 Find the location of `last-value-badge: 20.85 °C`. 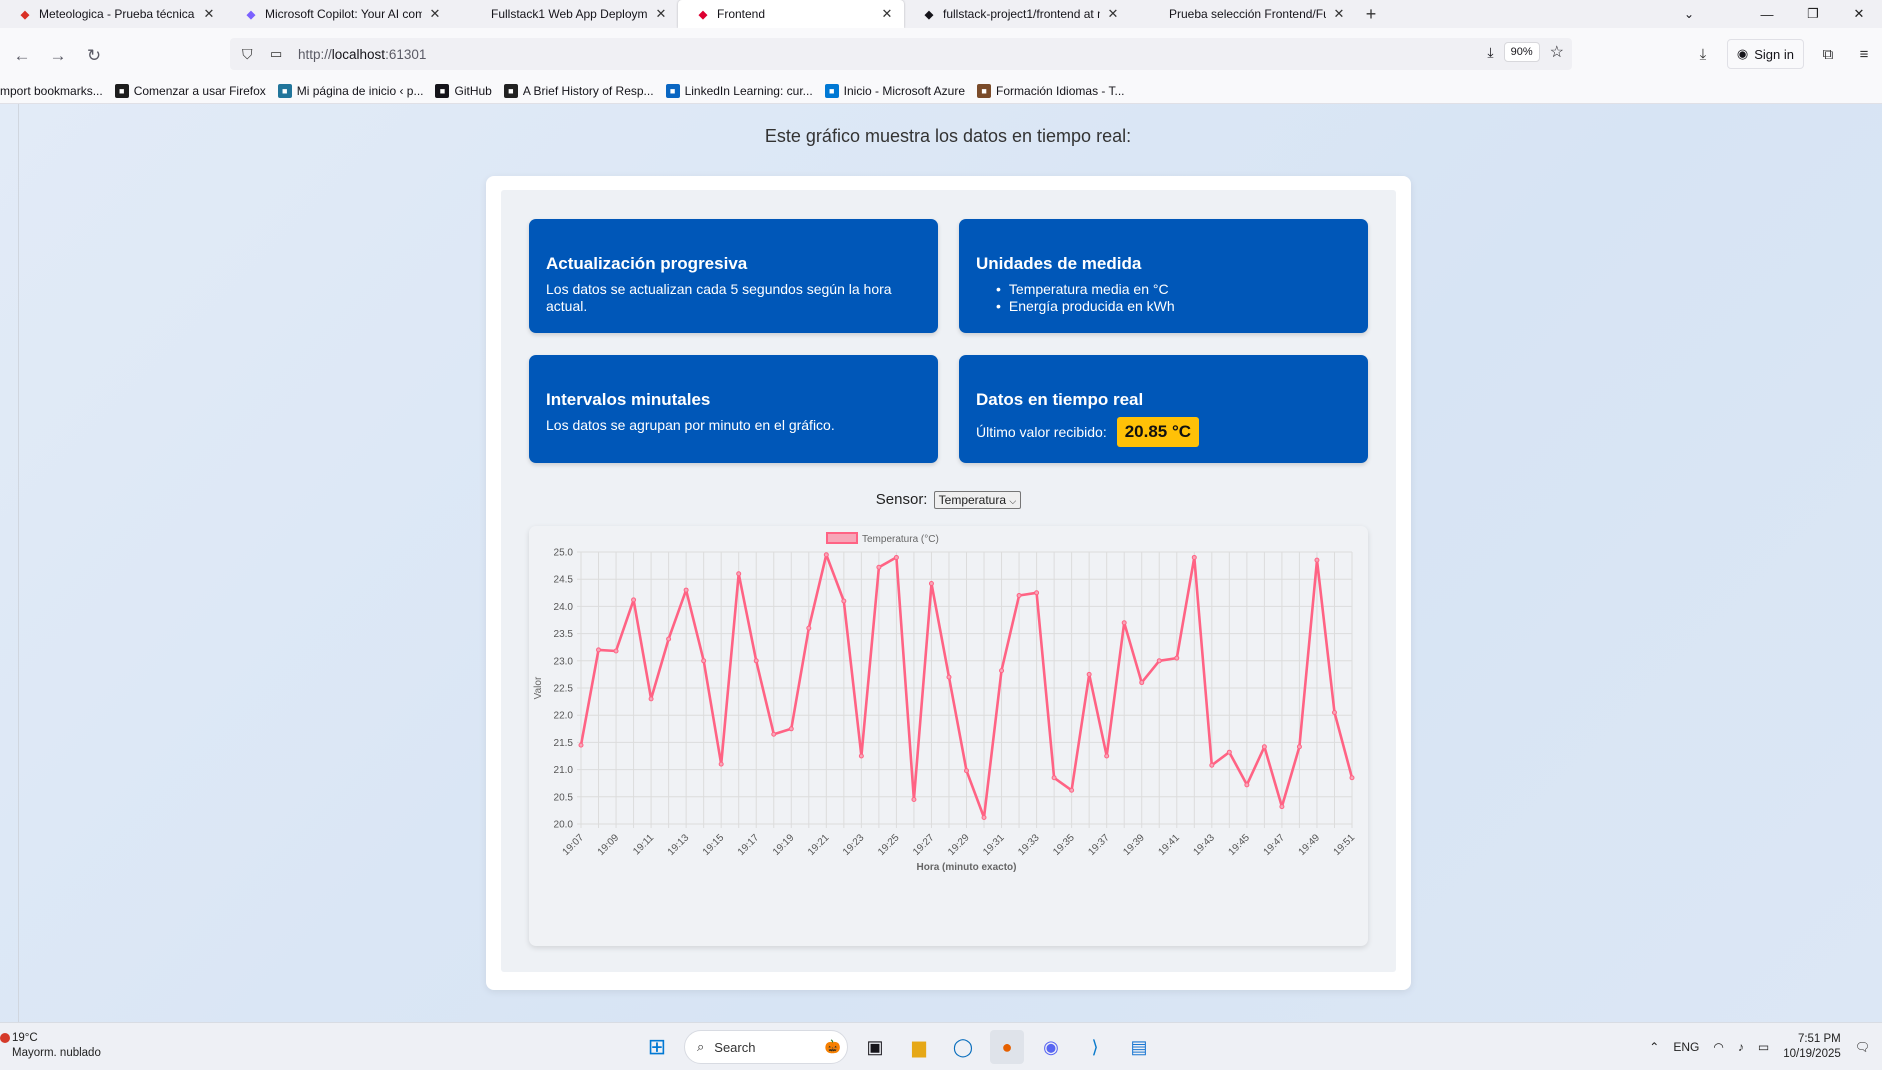

last-value-badge: 20.85 °C is located at coordinates (1158, 432).